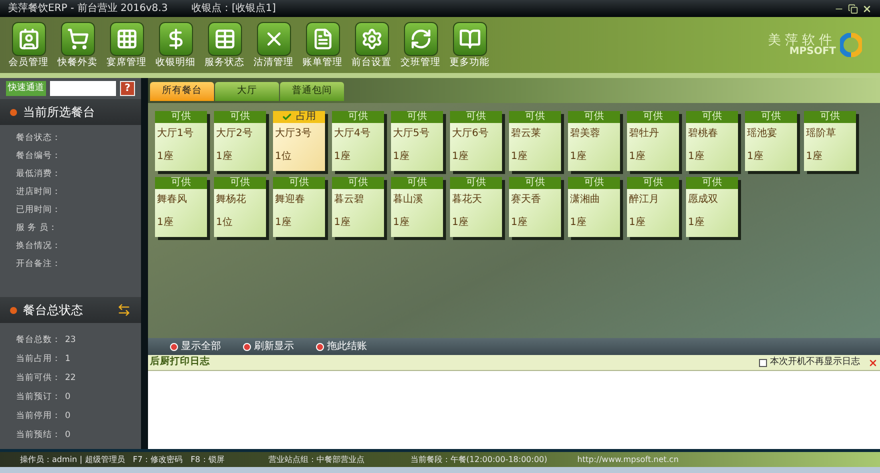 The image size is (880, 473). Describe the element at coordinates (293, 134) in the screenshot. I see `table-name: 大厅3号` at that location.